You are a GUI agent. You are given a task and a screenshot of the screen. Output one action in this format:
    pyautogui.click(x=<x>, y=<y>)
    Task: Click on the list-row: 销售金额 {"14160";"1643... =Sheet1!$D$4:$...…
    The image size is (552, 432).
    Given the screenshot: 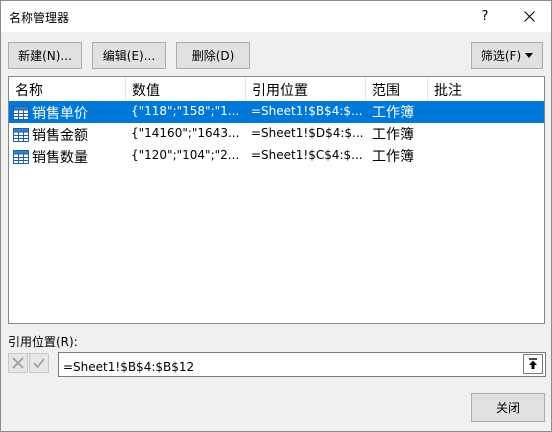 What is the action you would take?
    pyautogui.click(x=276, y=134)
    